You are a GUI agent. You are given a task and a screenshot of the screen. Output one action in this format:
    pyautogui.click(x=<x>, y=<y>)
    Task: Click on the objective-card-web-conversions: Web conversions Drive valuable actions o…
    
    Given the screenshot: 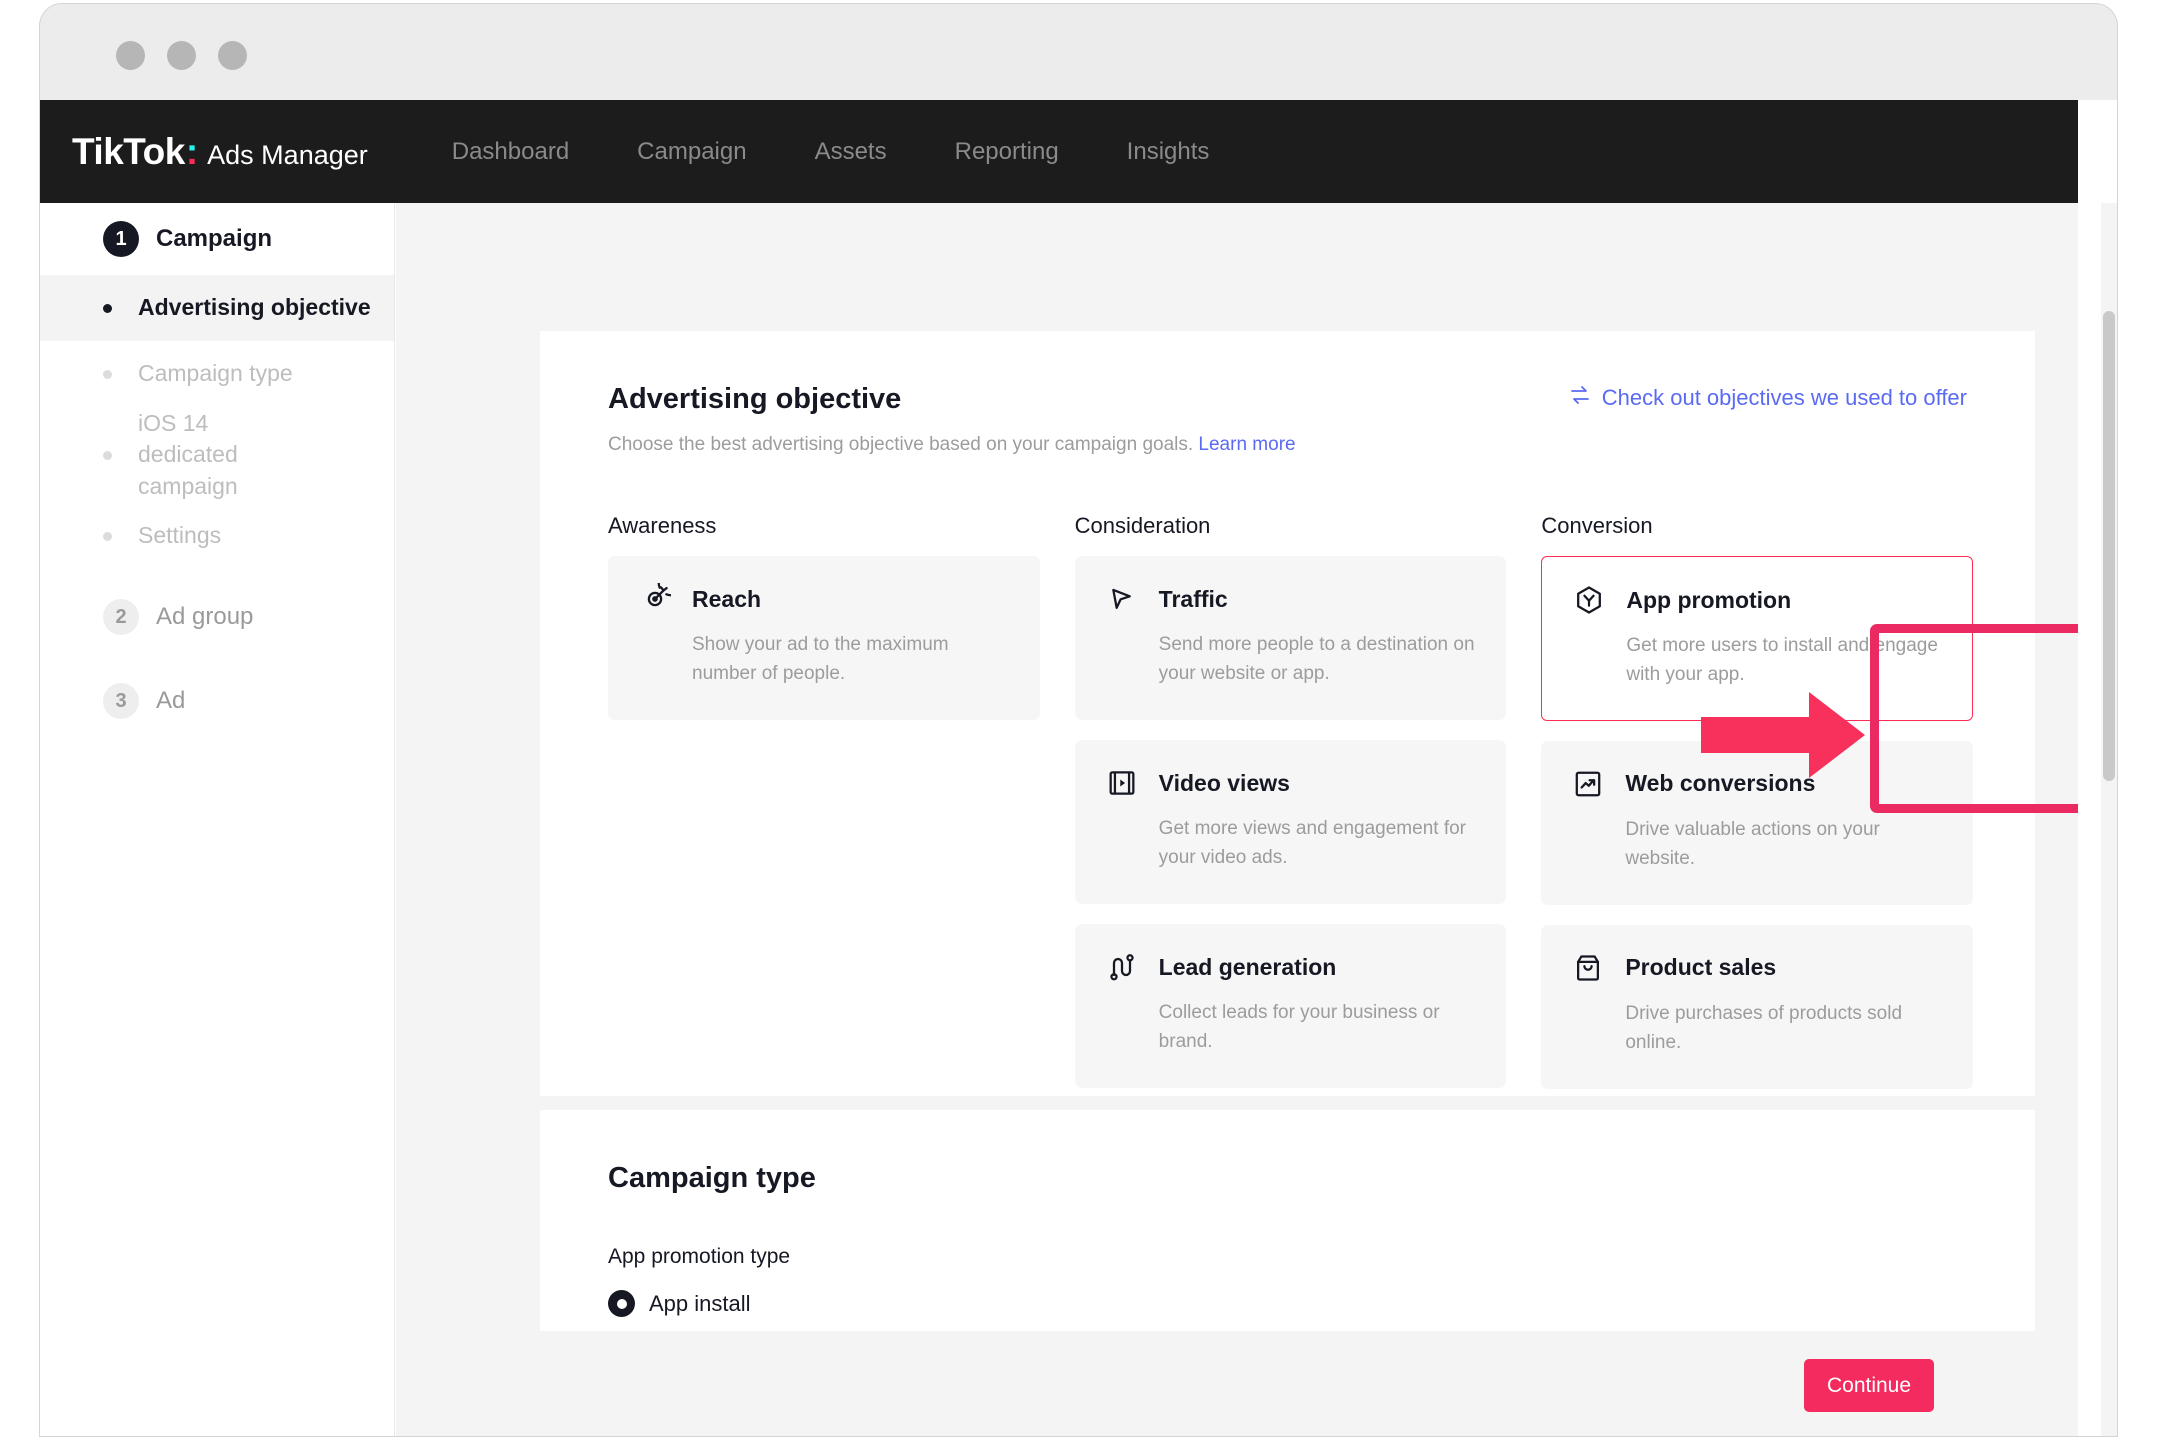 What is the action you would take?
    pyautogui.click(x=1757, y=822)
    